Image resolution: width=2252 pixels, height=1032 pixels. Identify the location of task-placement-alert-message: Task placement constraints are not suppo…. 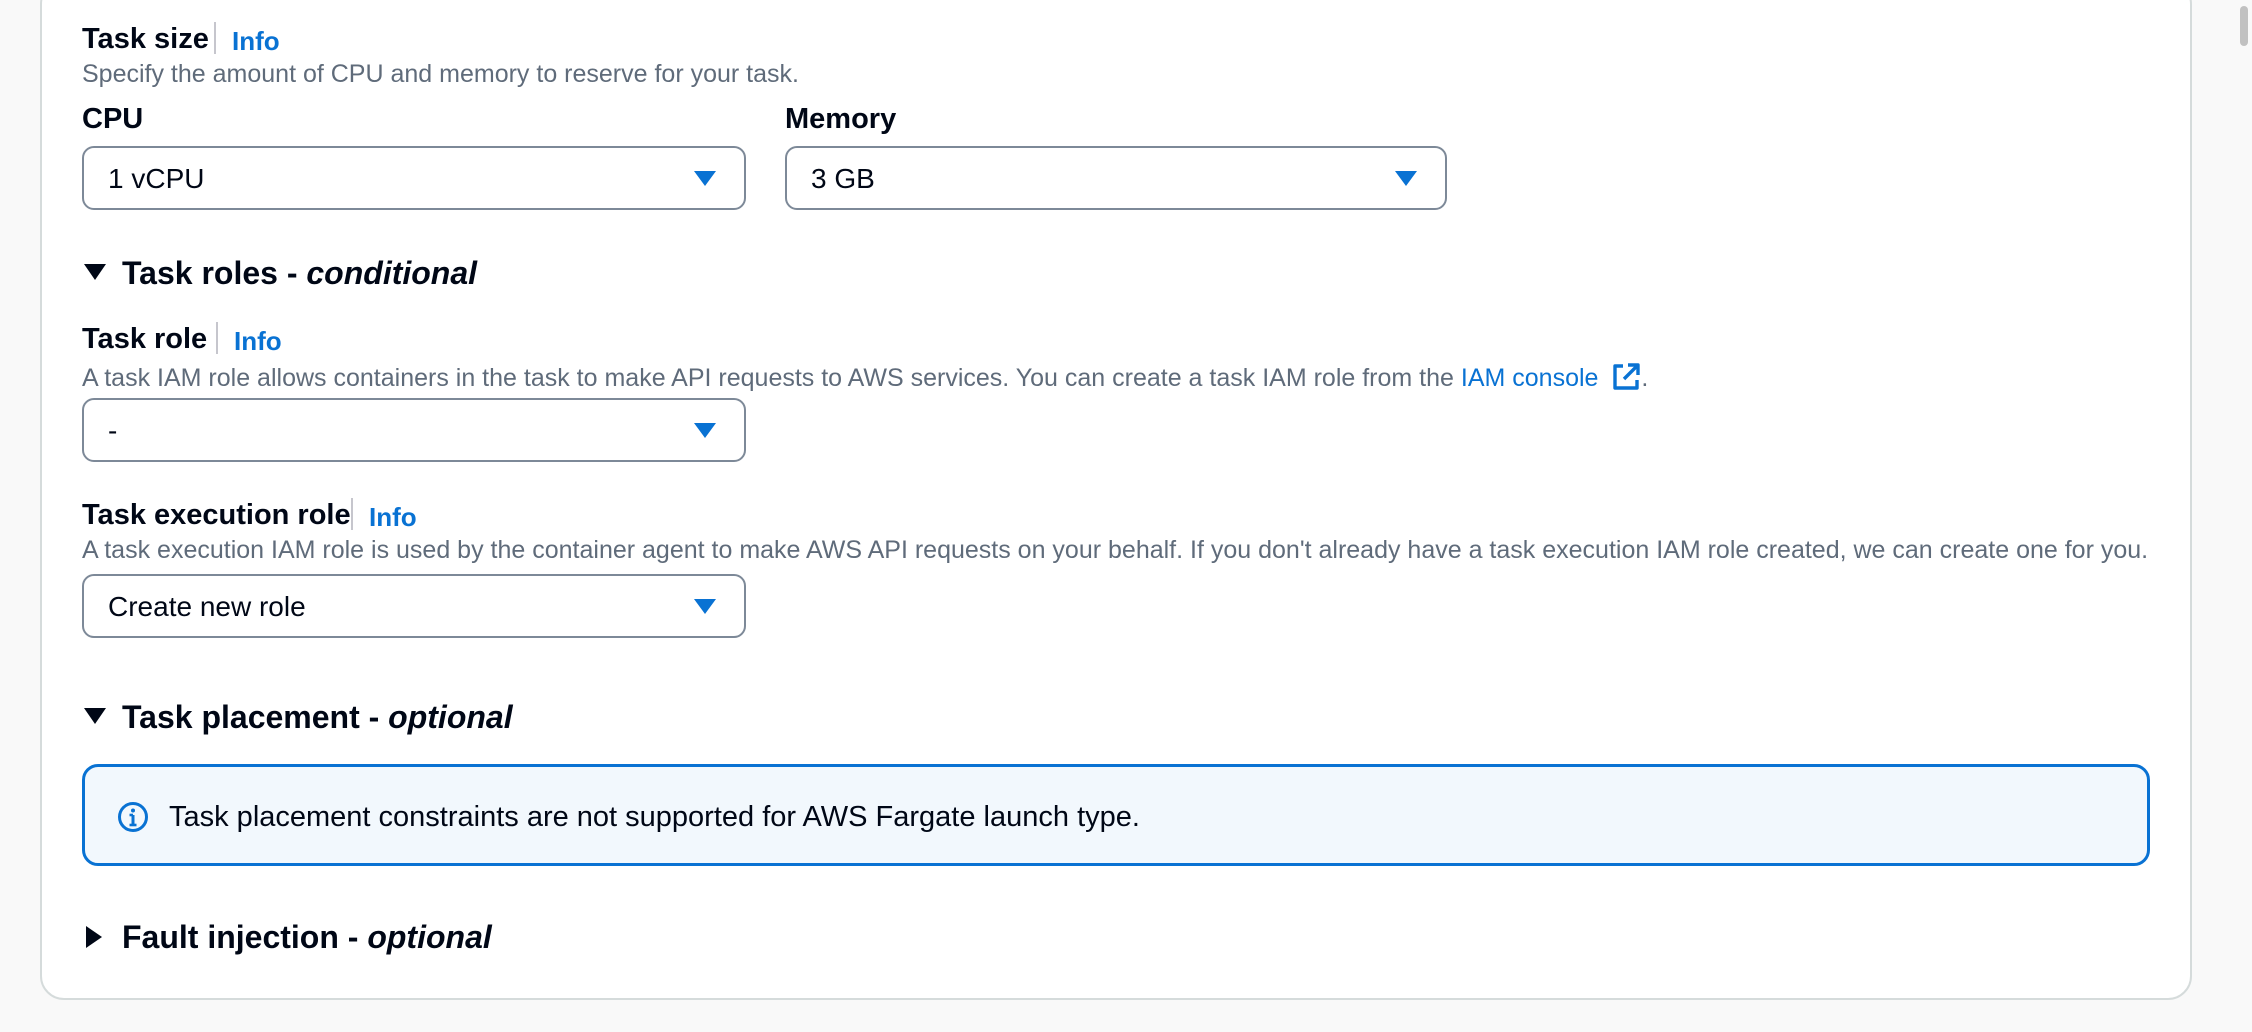
(654, 817).